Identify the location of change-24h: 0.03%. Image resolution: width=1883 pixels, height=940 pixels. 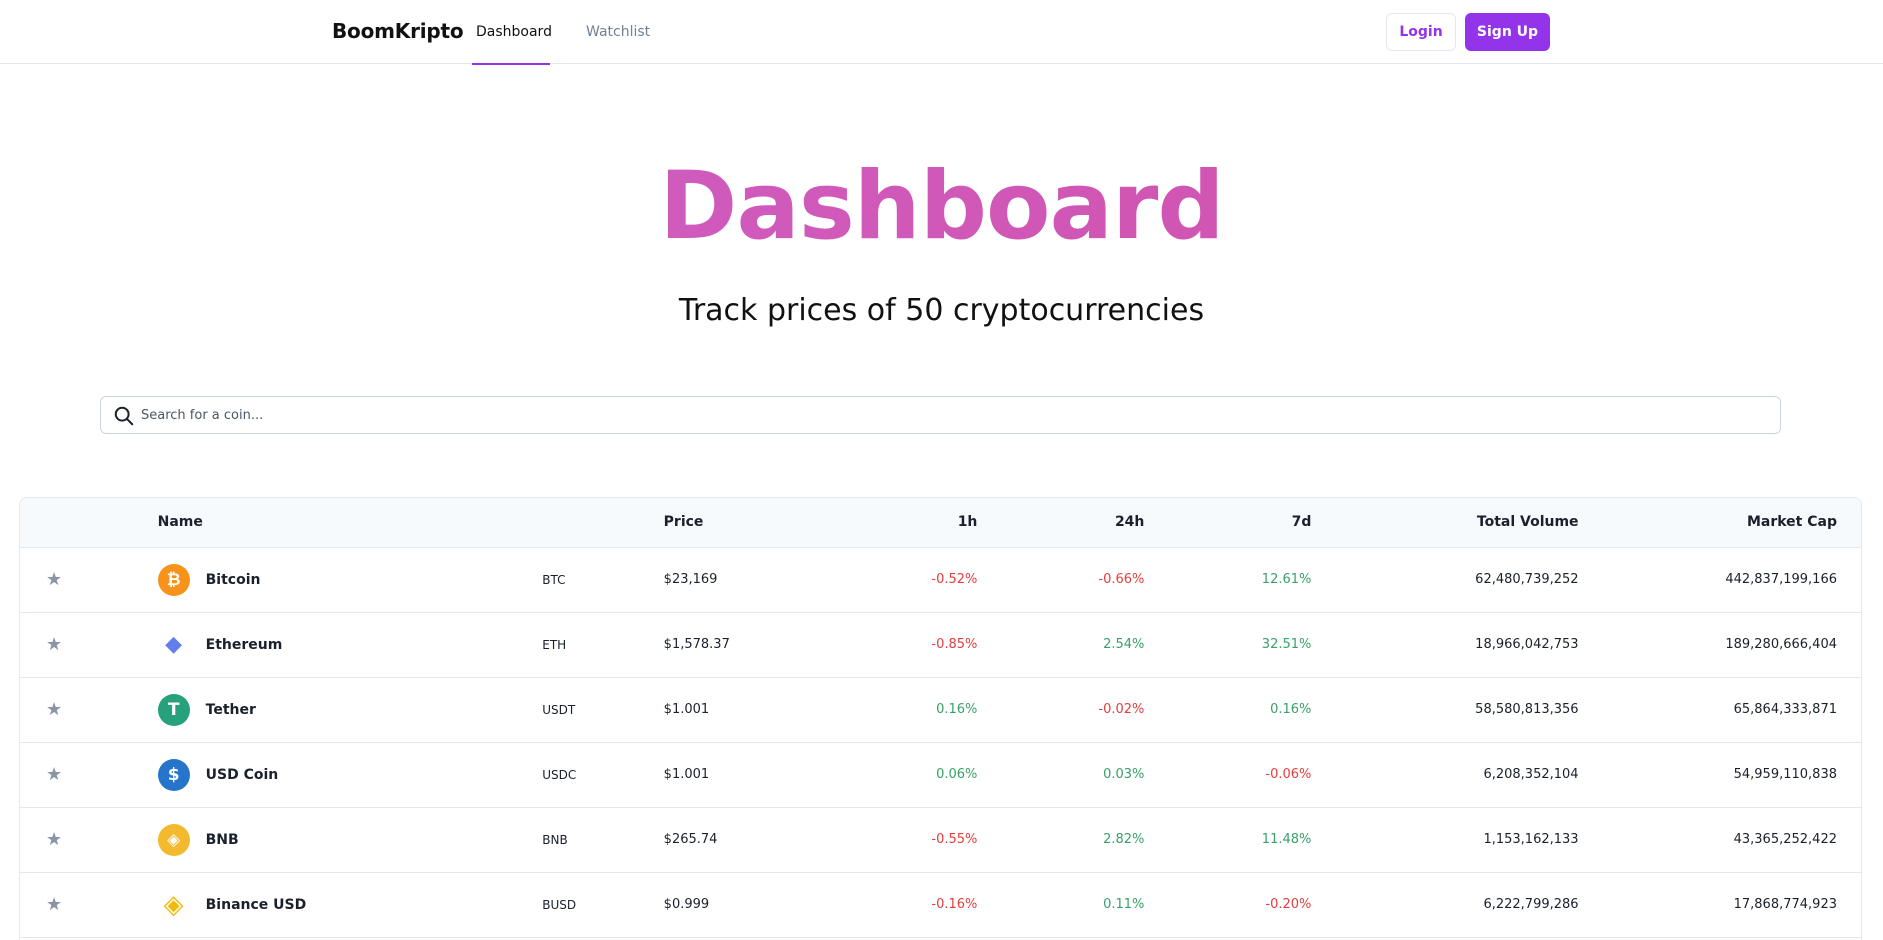
(1124, 774).